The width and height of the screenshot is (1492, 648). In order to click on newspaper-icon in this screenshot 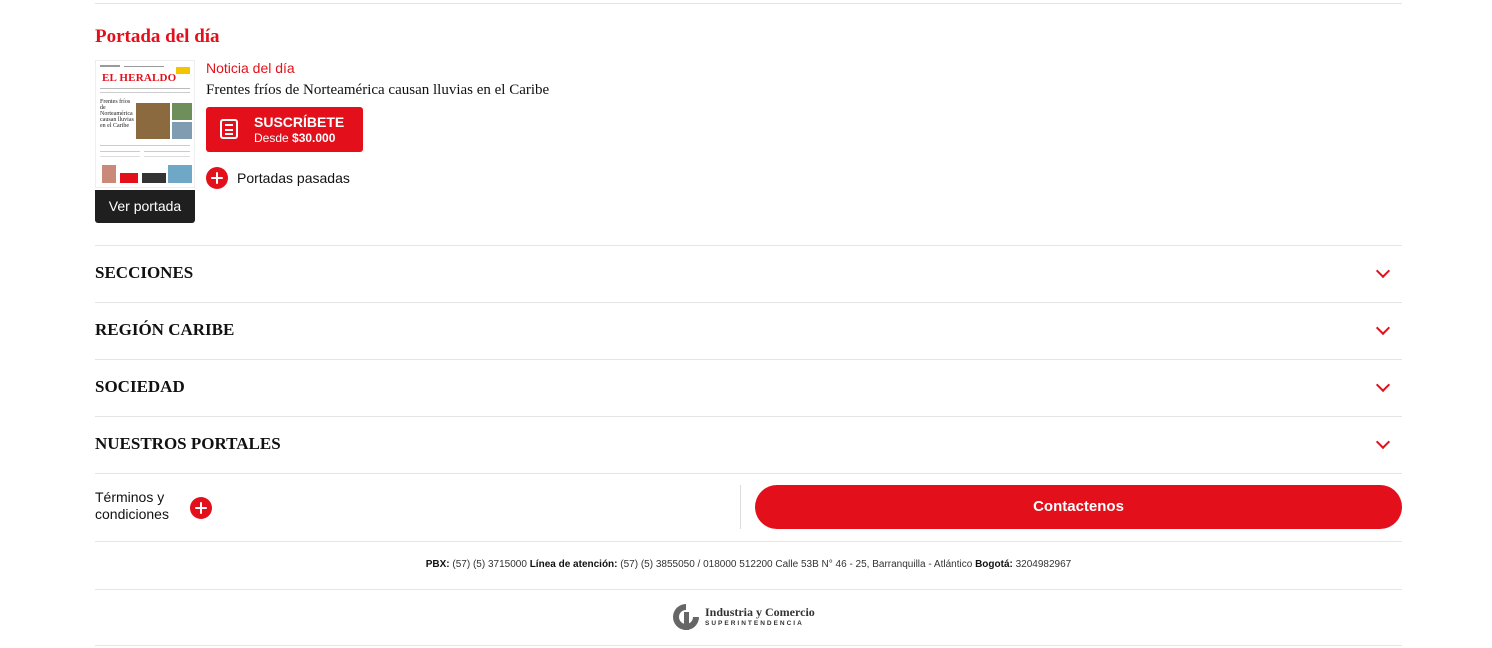, I will do `click(229, 129)`.